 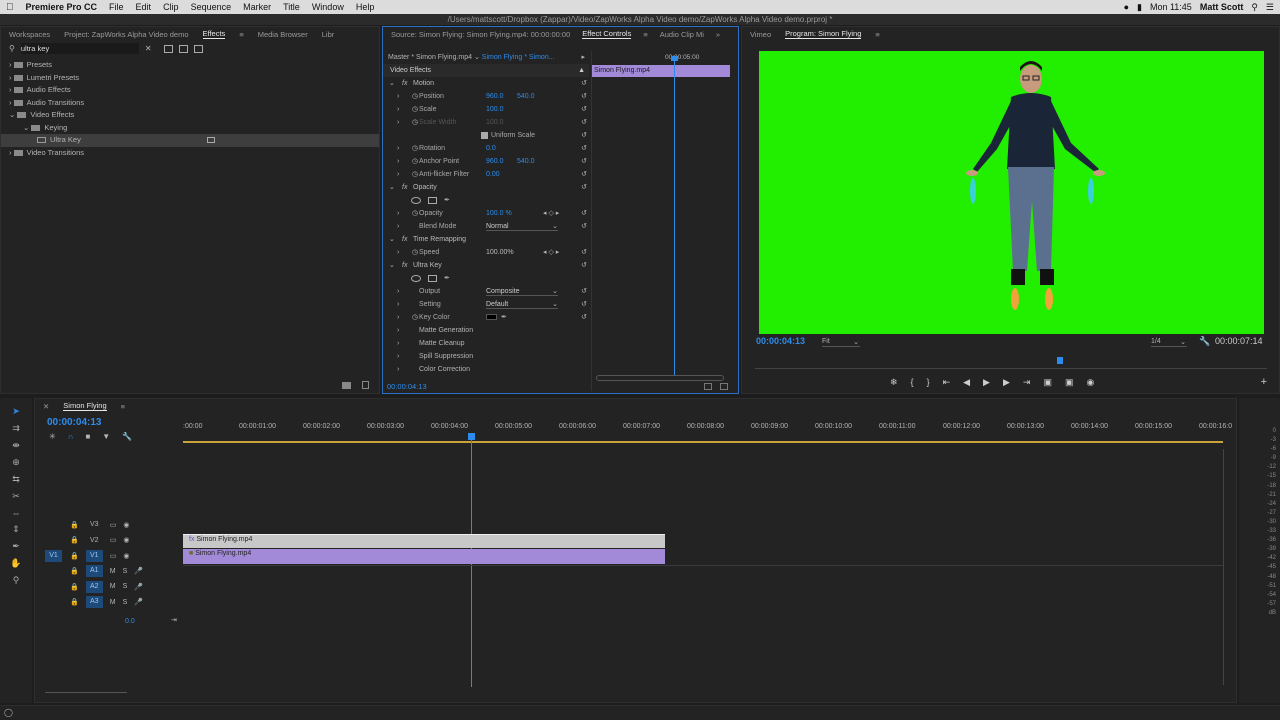 I want to click on clip-v1: ■ Simon Flying.mp4, so click(x=424, y=556).